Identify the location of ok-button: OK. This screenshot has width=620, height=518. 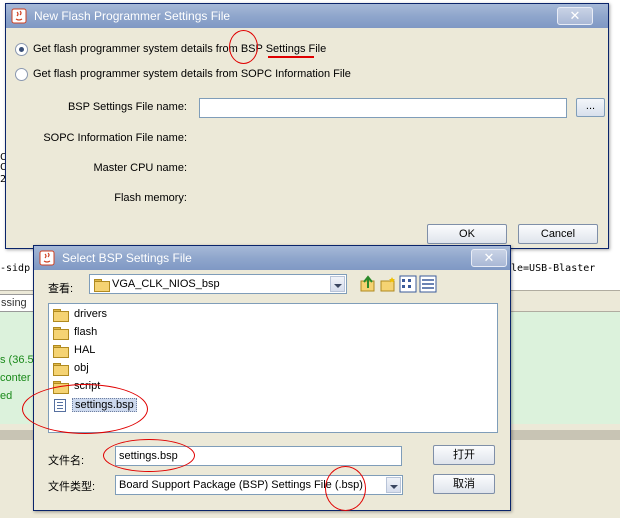
(467, 234).